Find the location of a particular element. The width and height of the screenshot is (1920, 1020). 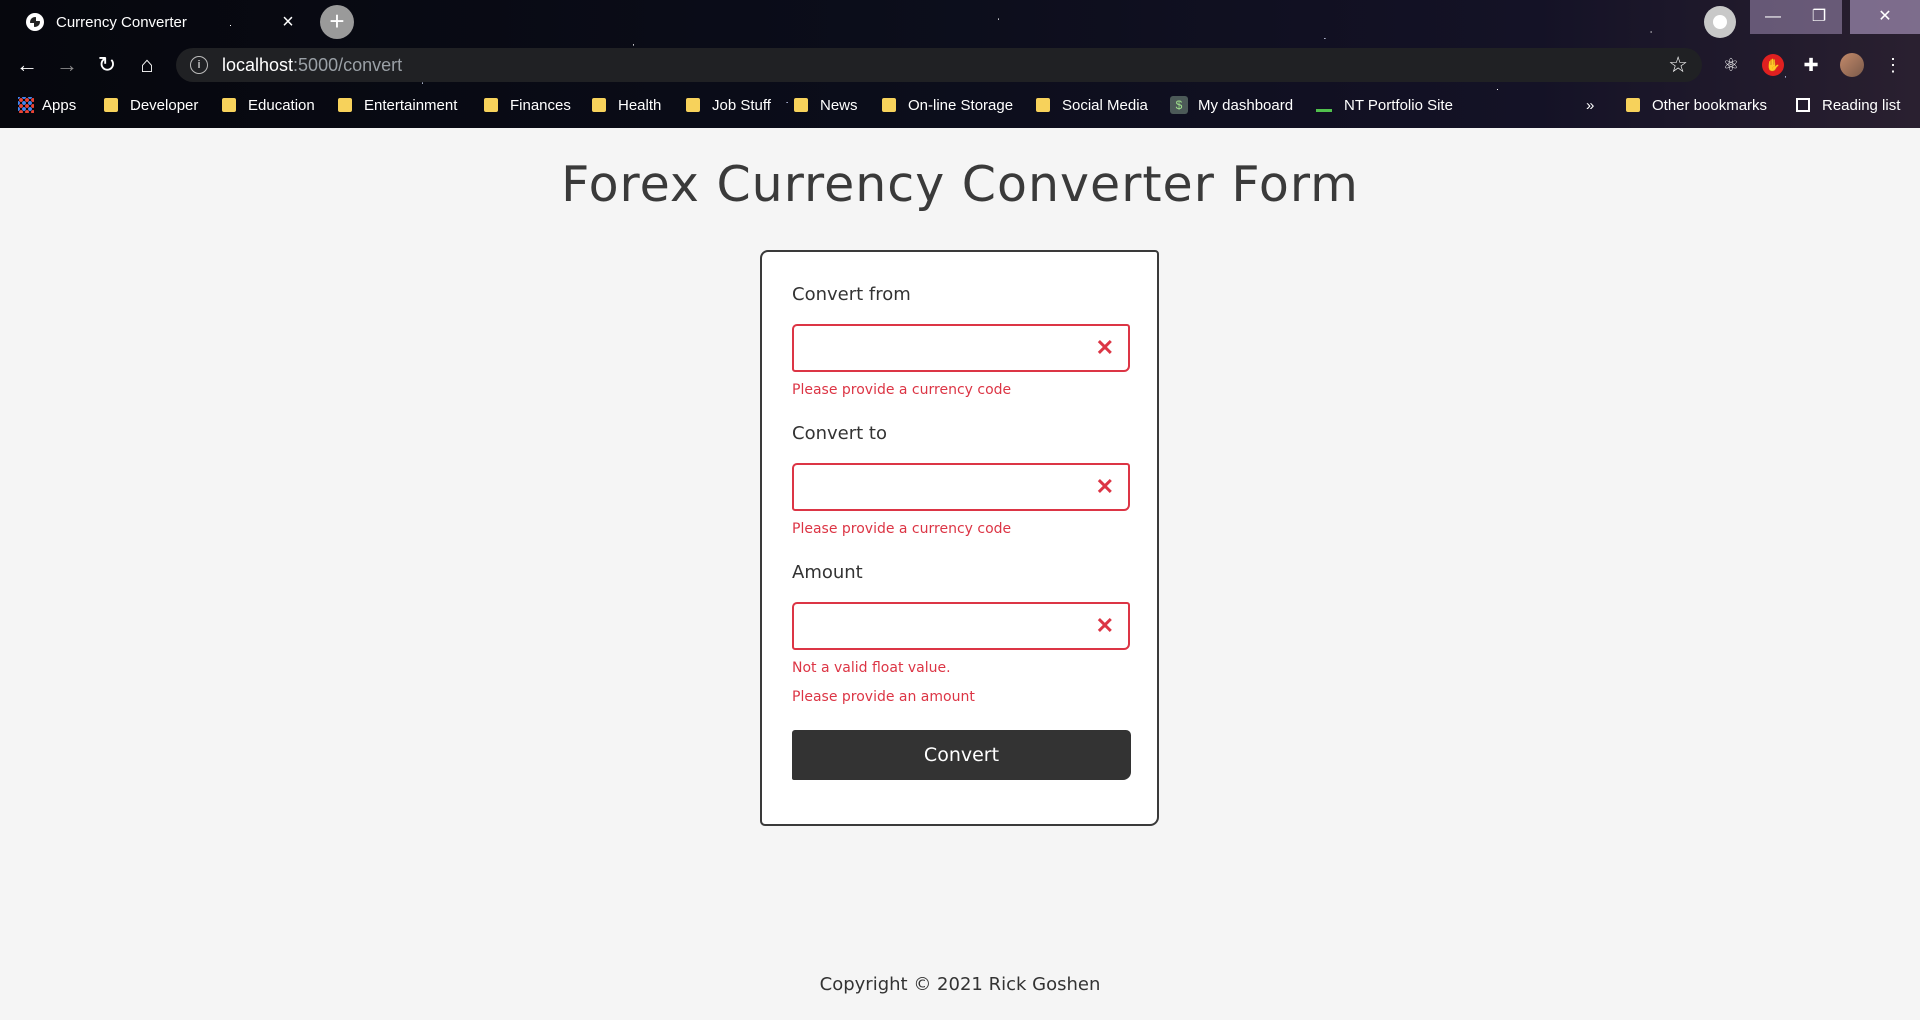

convert-from-label: Convert from is located at coordinates (851, 294).